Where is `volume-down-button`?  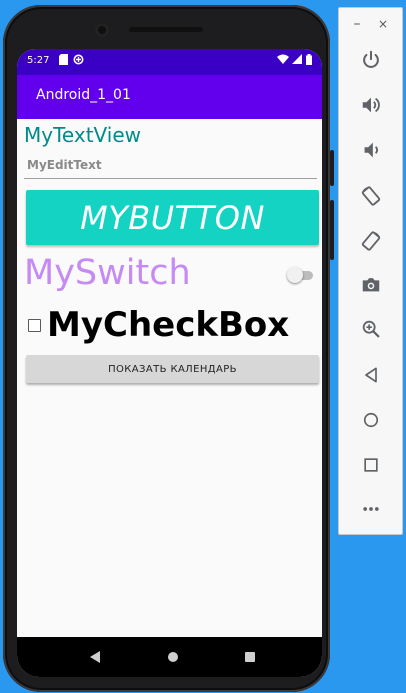
volume-down-button is located at coordinates (371, 150).